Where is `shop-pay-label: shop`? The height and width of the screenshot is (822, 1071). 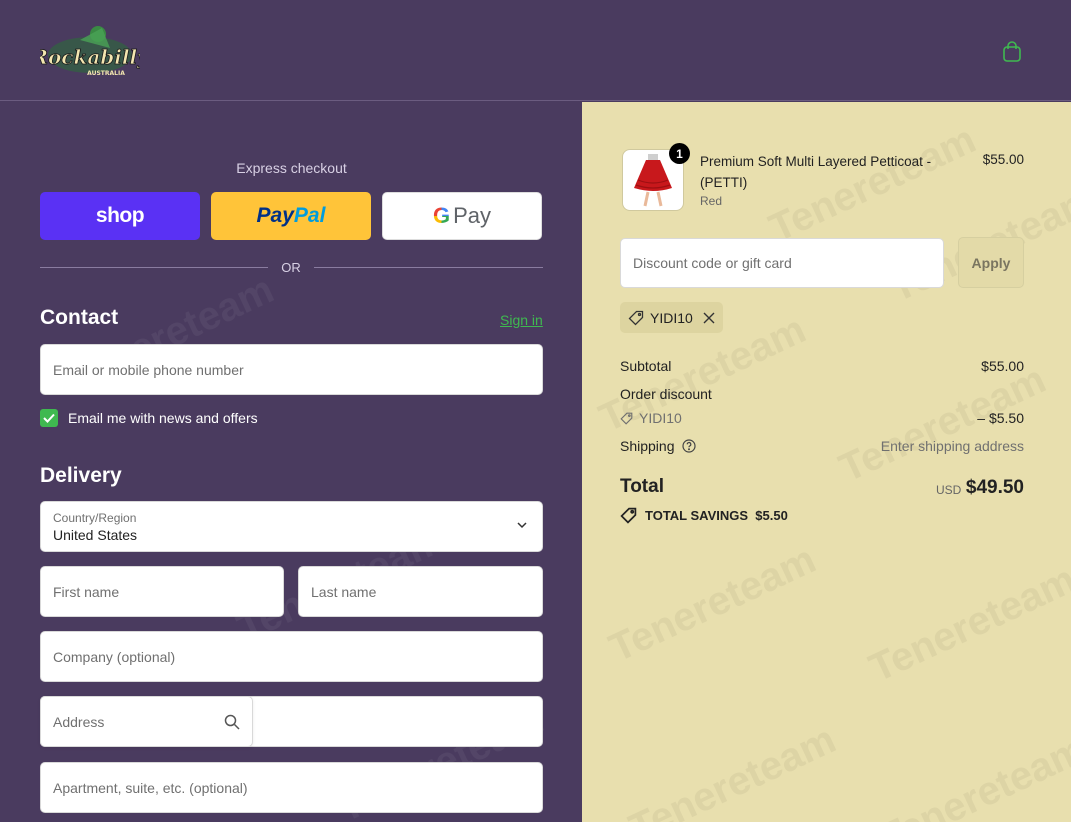 shop-pay-label: shop is located at coordinates (120, 215).